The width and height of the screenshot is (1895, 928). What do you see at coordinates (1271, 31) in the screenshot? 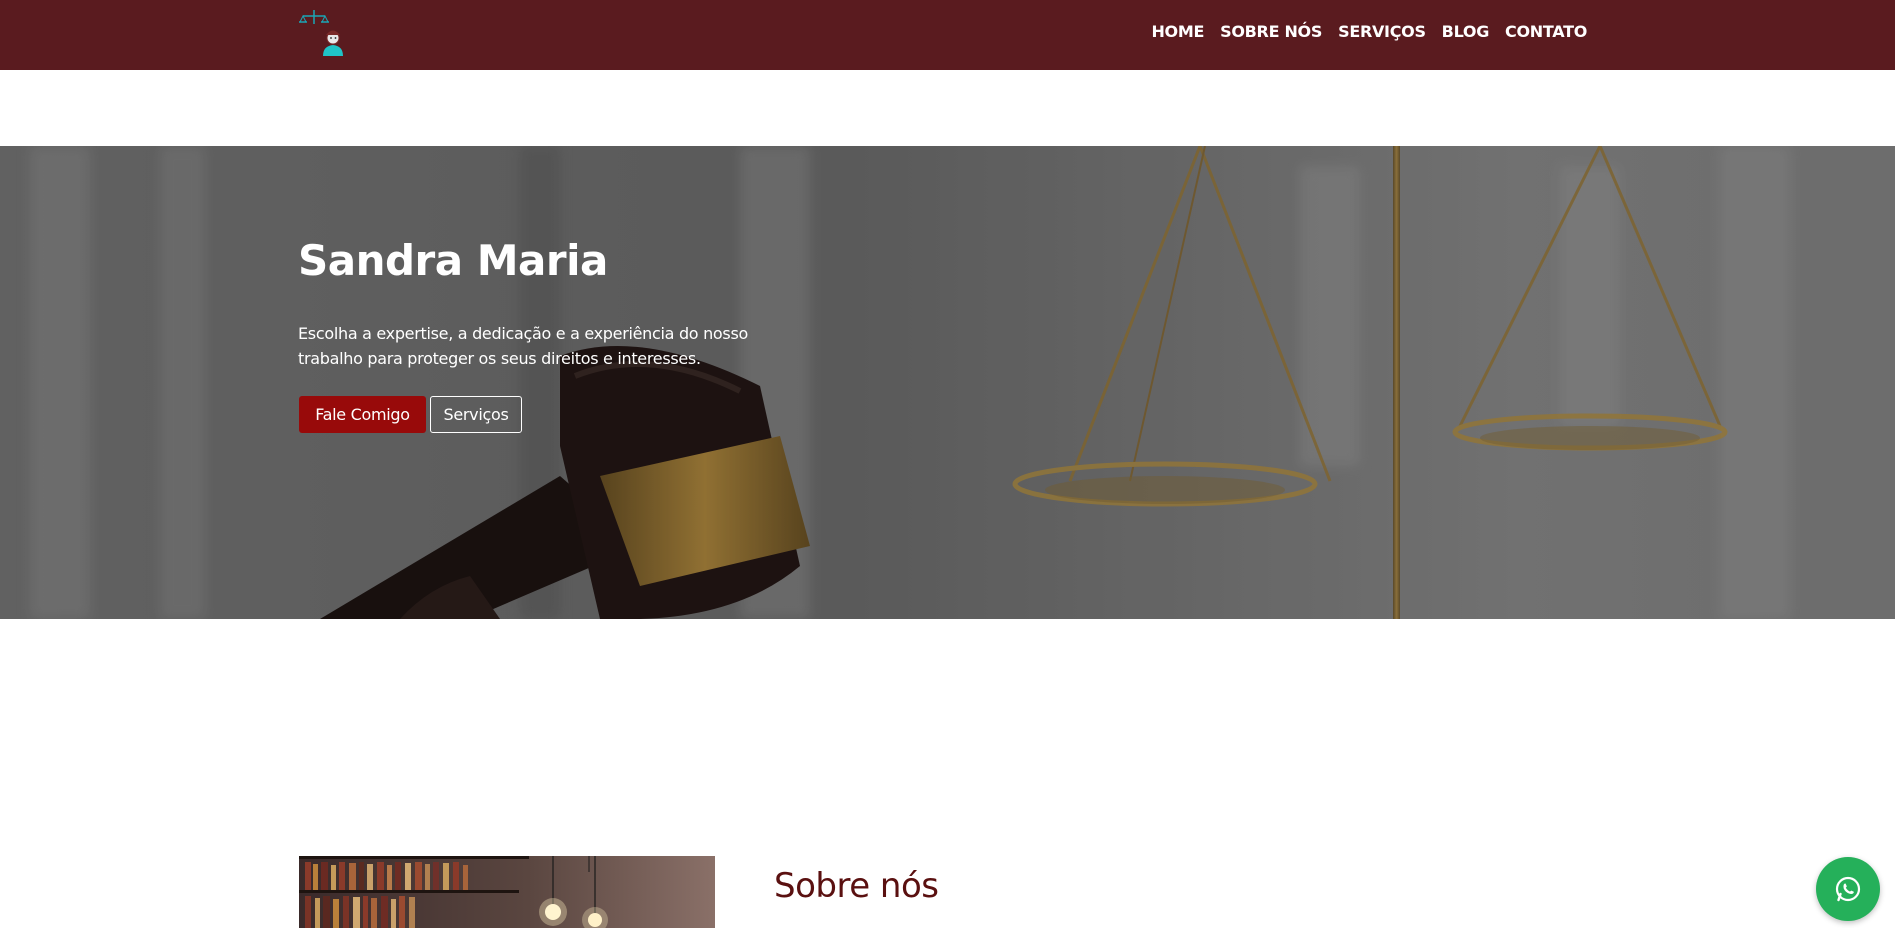
I see `nav-sobre-nos: SOBRE NÓS` at bounding box center [1271, 31].